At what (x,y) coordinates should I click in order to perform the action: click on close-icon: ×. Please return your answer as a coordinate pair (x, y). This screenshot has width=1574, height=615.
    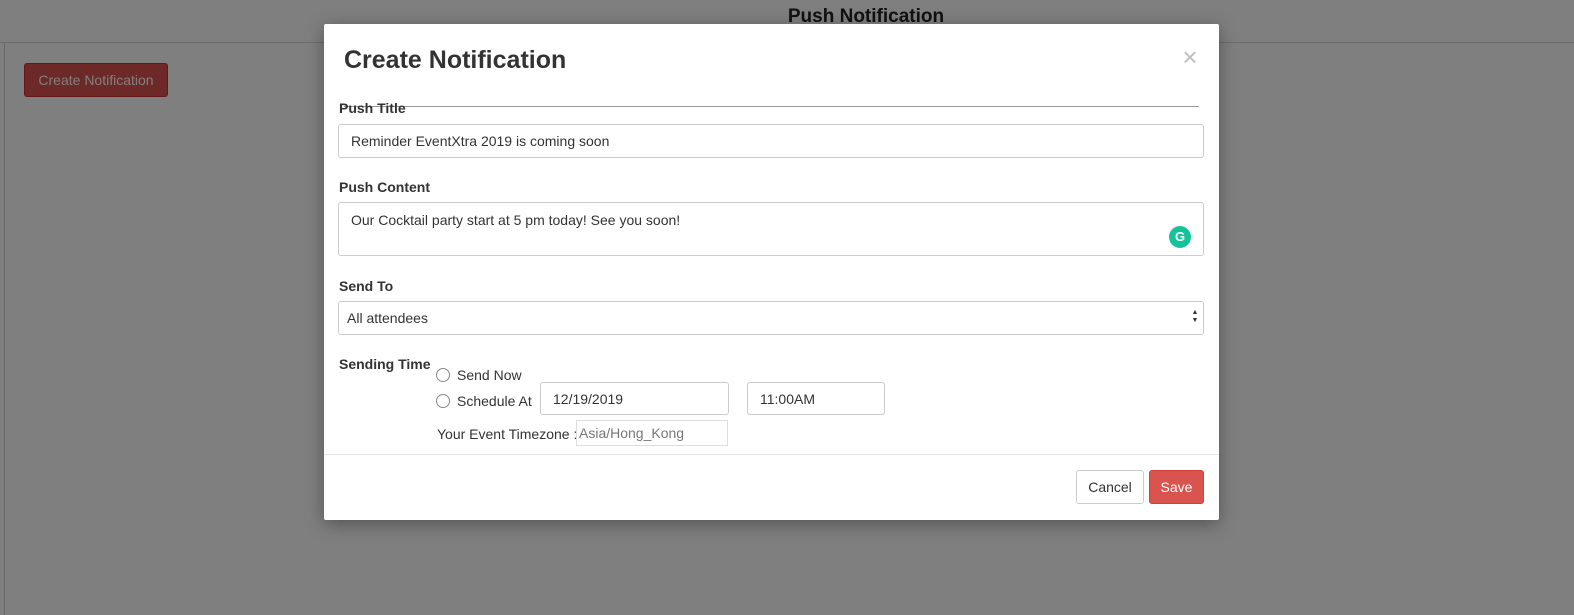
    Looking at the image, I should click on (1190, 57).